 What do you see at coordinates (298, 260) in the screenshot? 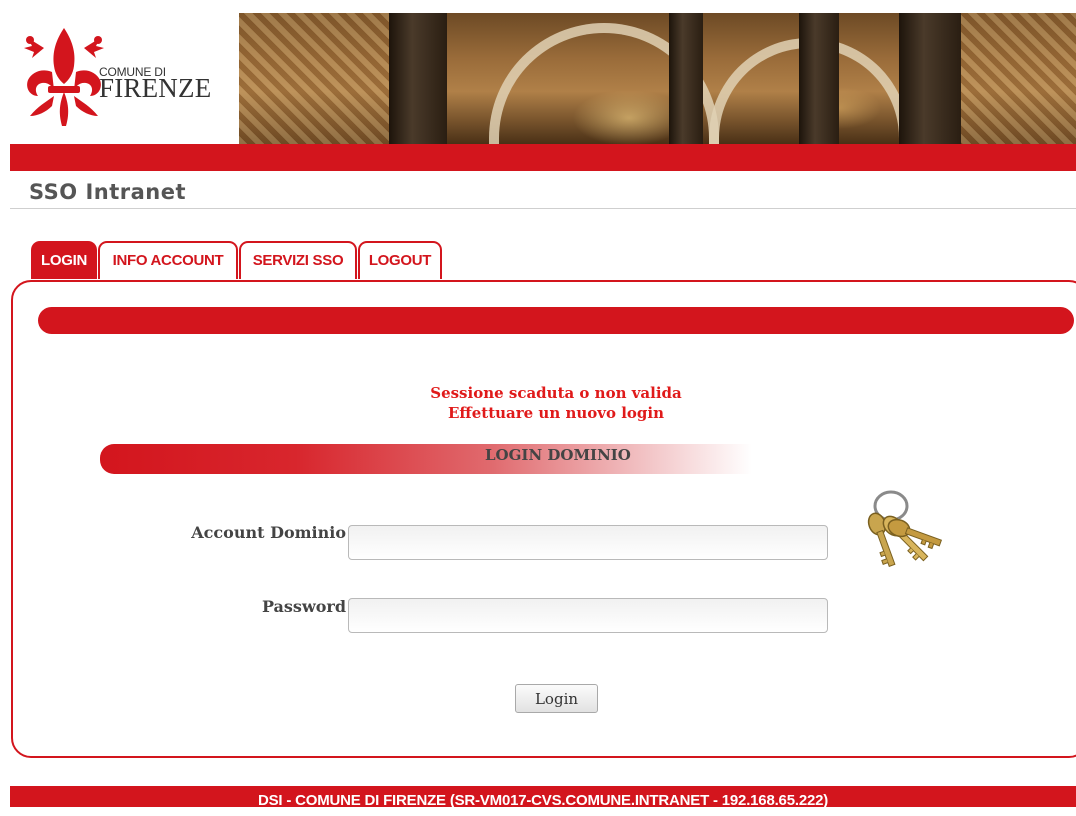
I see `tab-servizi-sso: SERVIZI SSO` at bounding box center [298, 260].